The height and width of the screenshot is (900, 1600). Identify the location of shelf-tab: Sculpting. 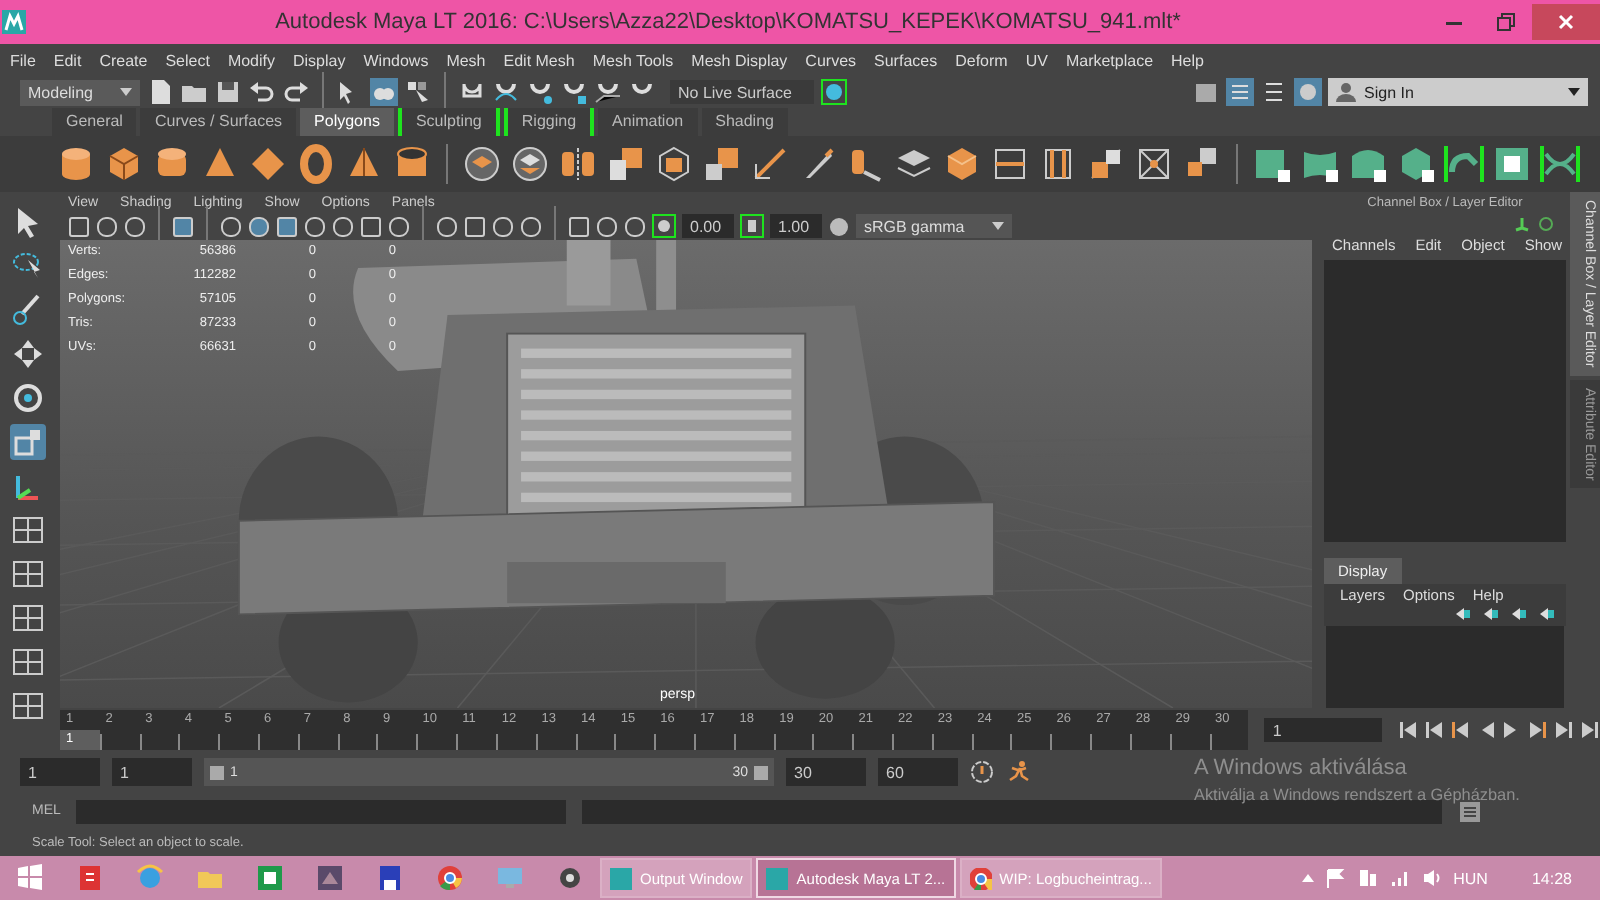
(448, 122).